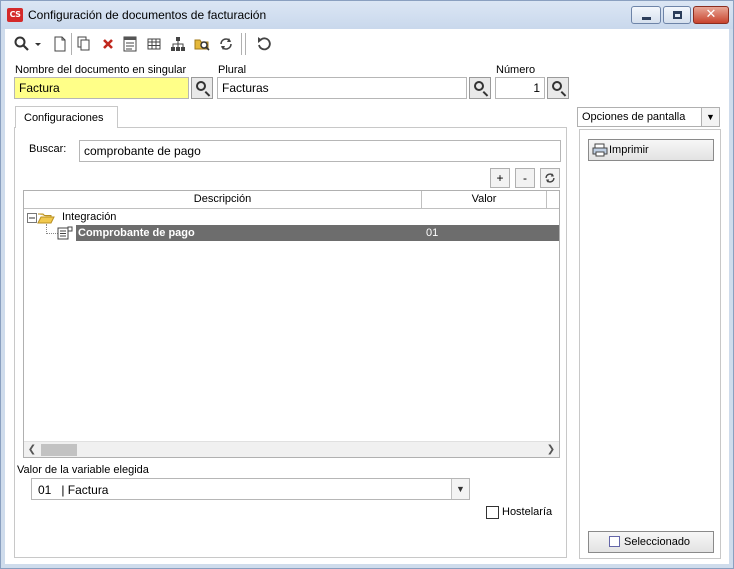 The width and height of the screenshot is (734, 569). Describe the element at coordinates (250, 489) in the screenshot. I see `variable-select: 01 | Factura ▼` at that location.